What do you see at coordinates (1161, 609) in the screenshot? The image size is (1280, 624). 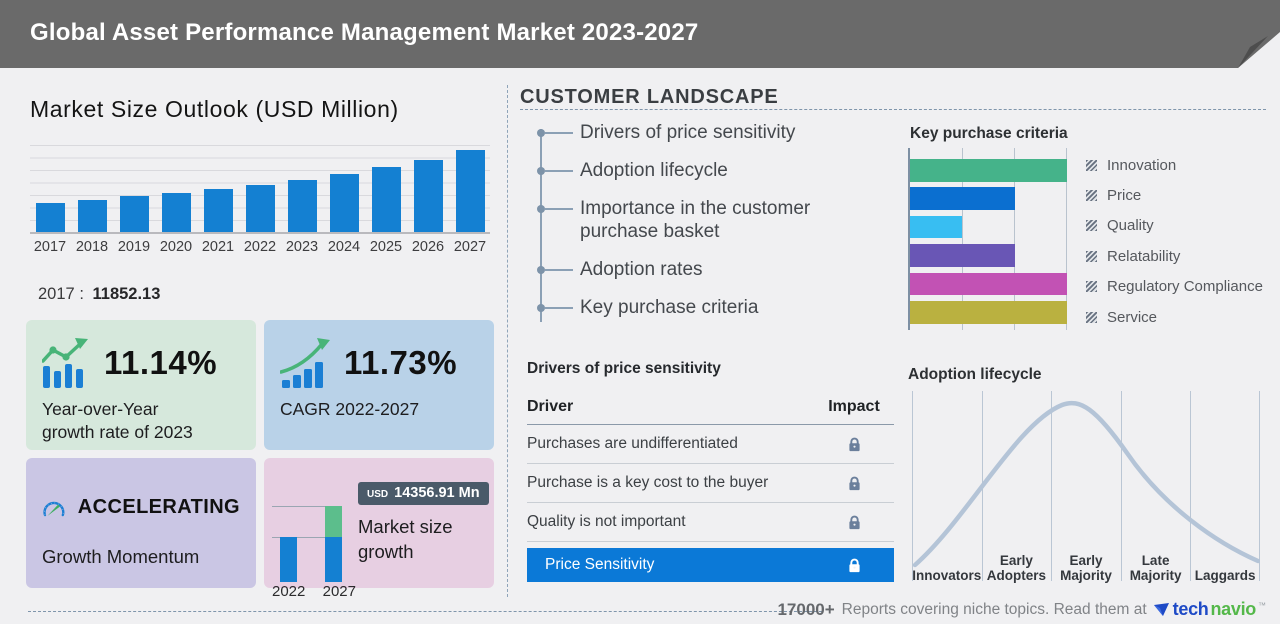 I see `technavio-arrow-icon` at bounding box center [1161, 609].